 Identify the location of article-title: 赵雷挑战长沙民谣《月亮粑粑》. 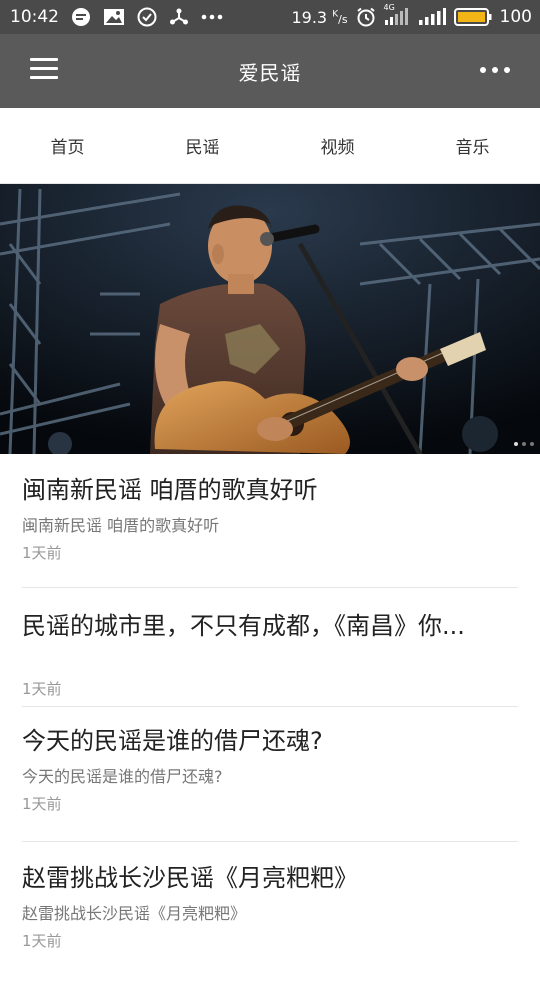
(190, 878).